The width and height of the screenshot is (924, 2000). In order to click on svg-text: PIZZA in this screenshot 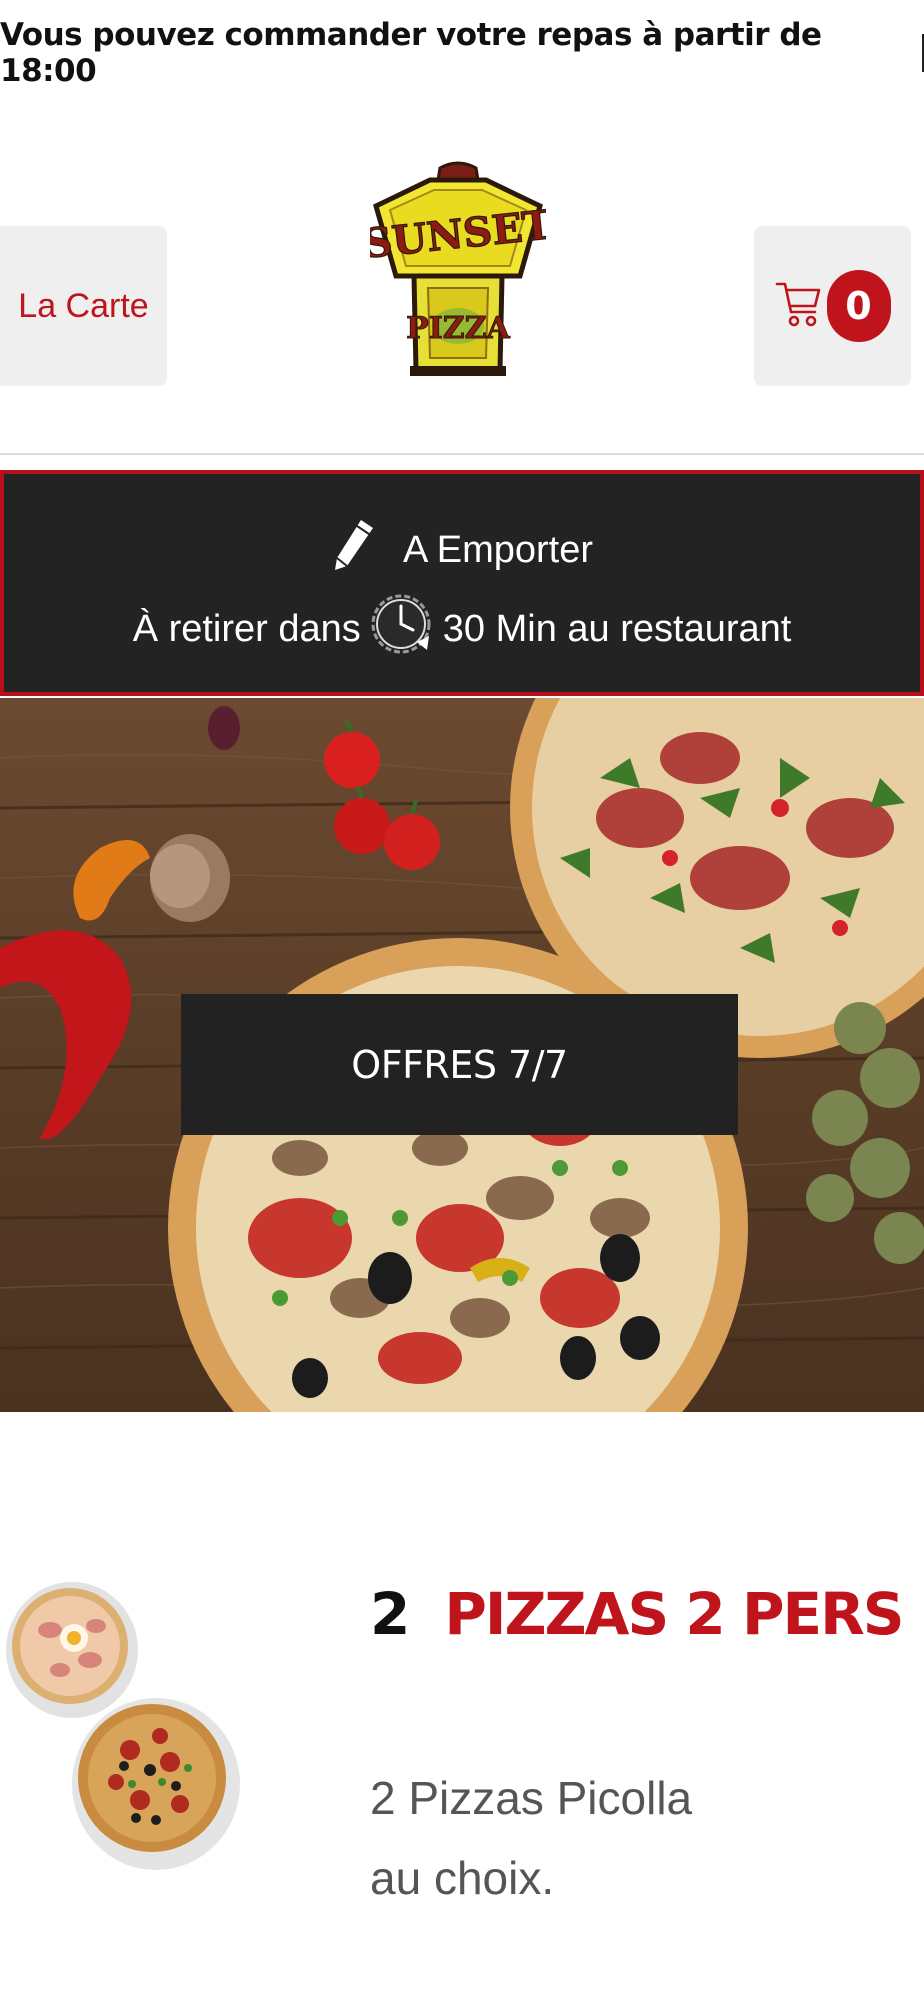, I will do `click(458, 328)`.